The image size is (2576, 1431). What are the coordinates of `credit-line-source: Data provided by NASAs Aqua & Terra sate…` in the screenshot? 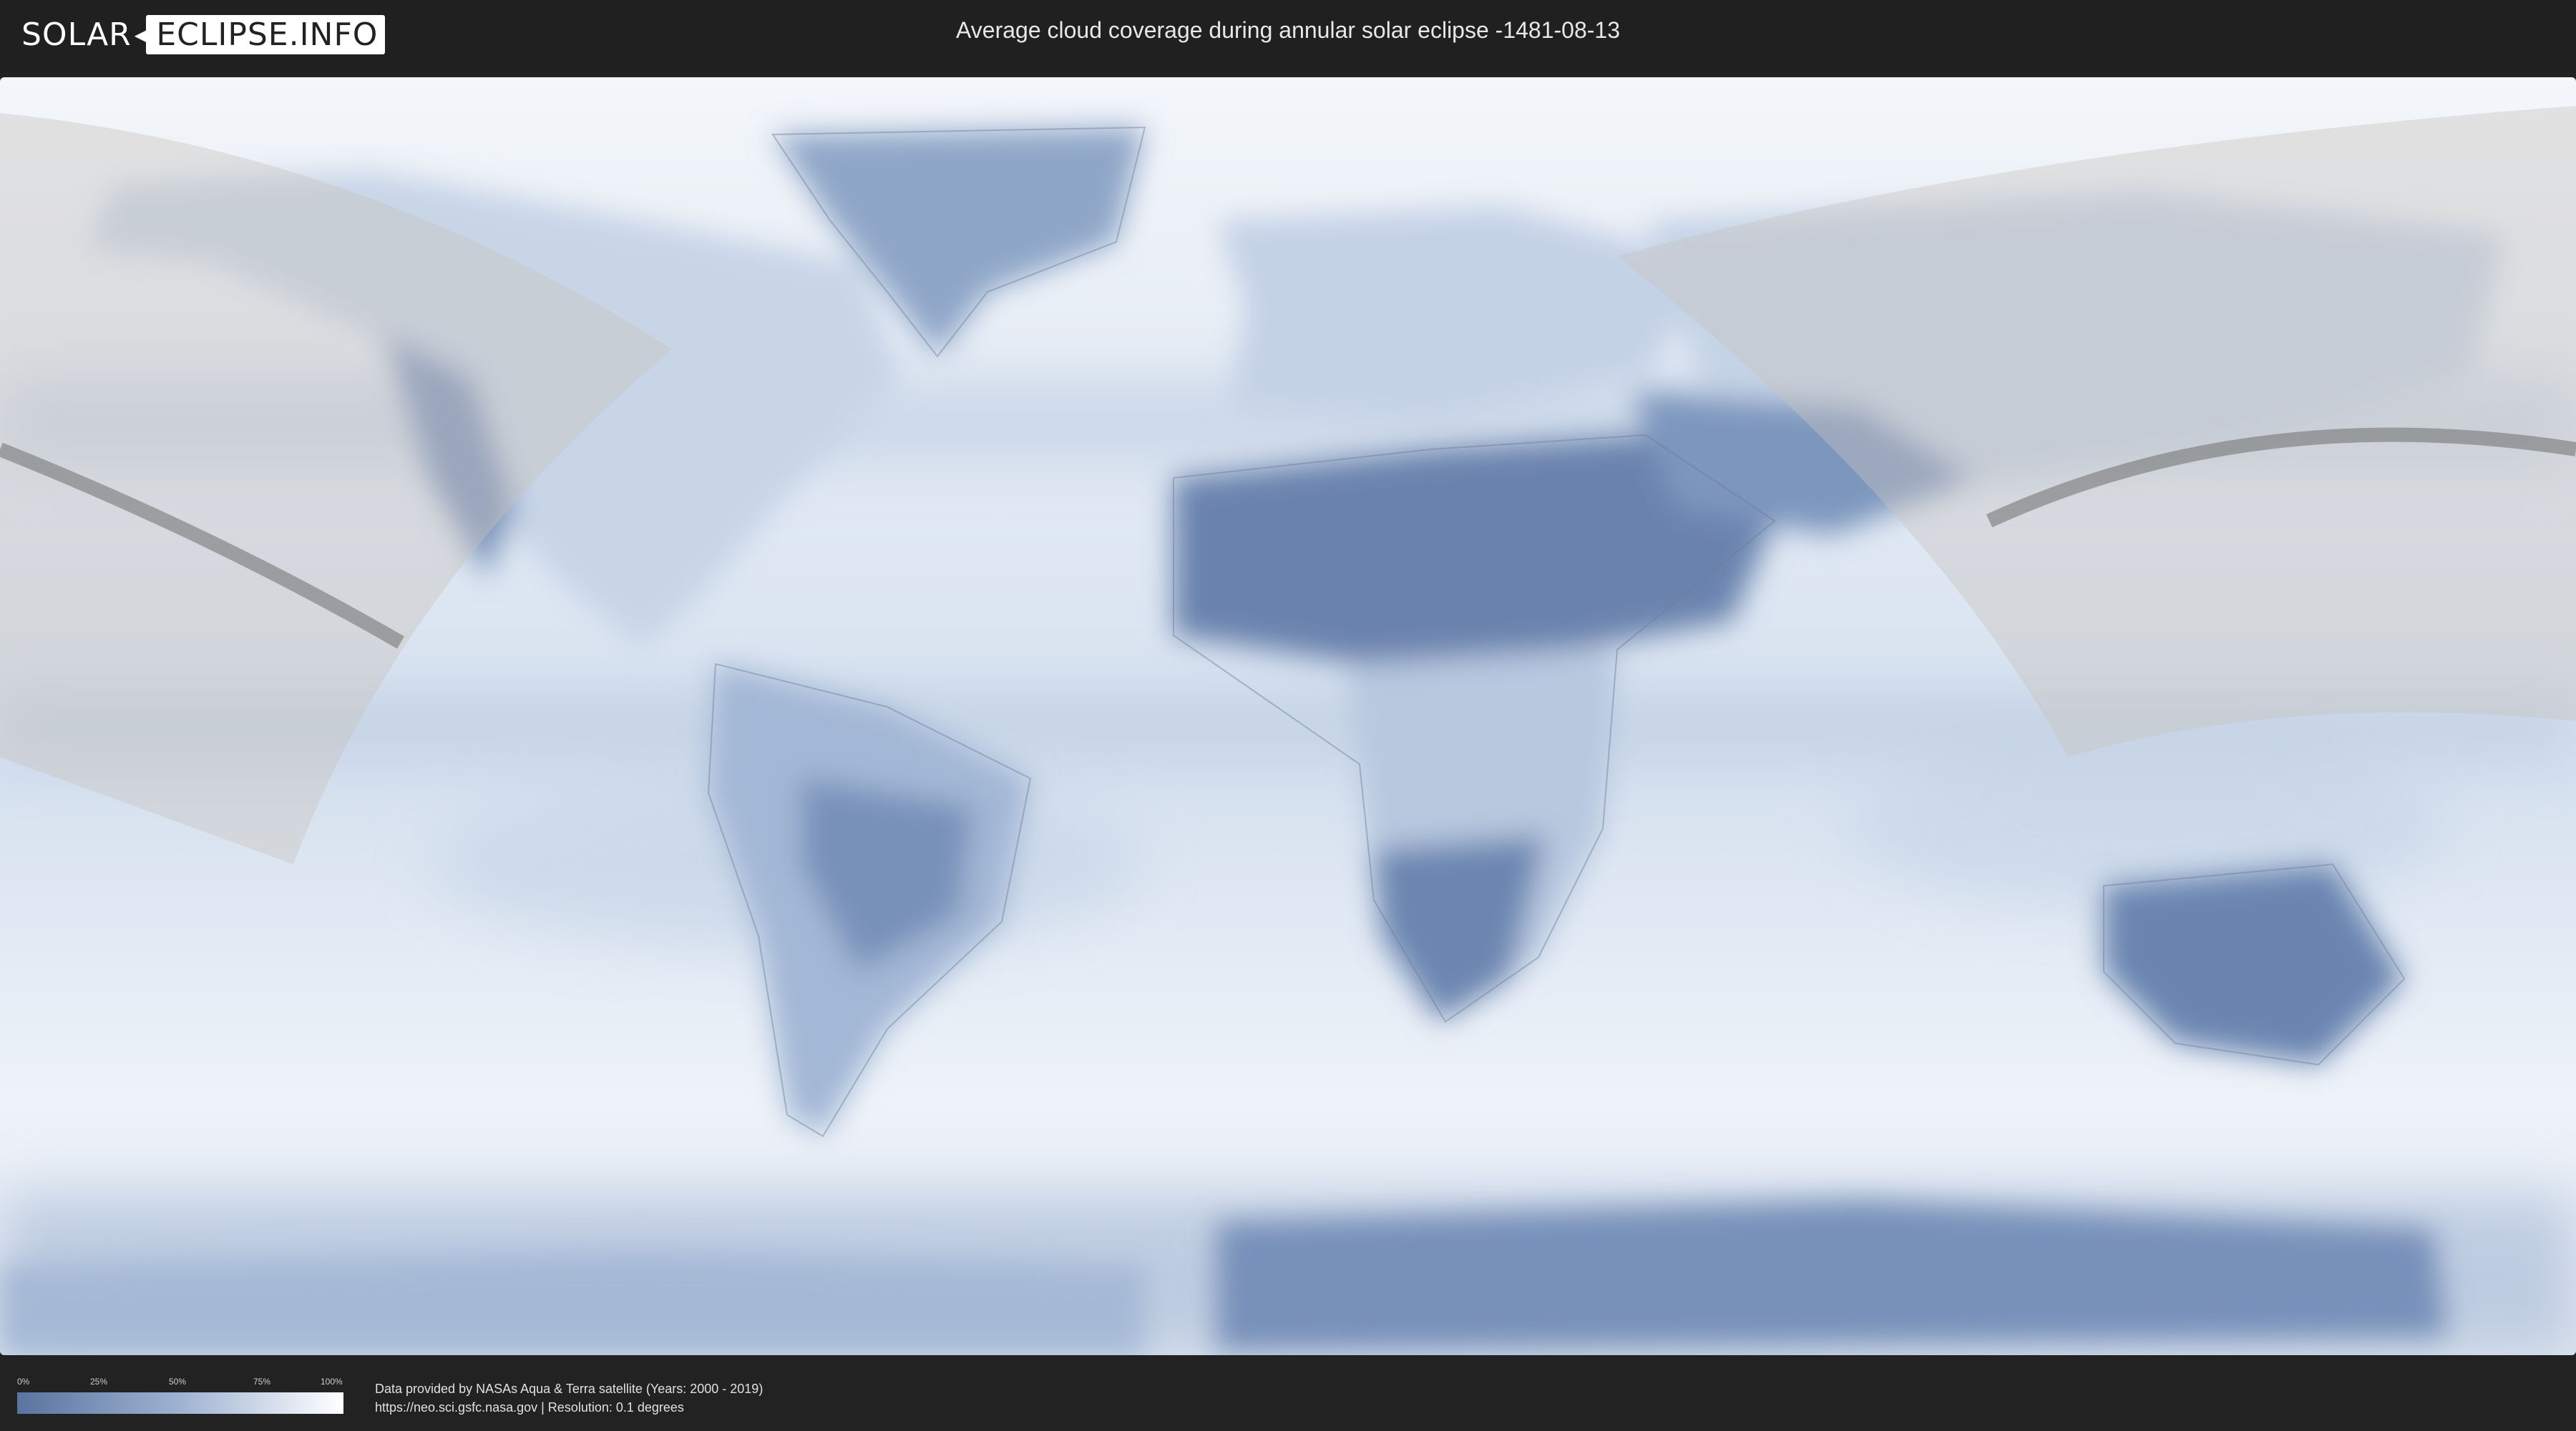 It's located at (569, 1389).